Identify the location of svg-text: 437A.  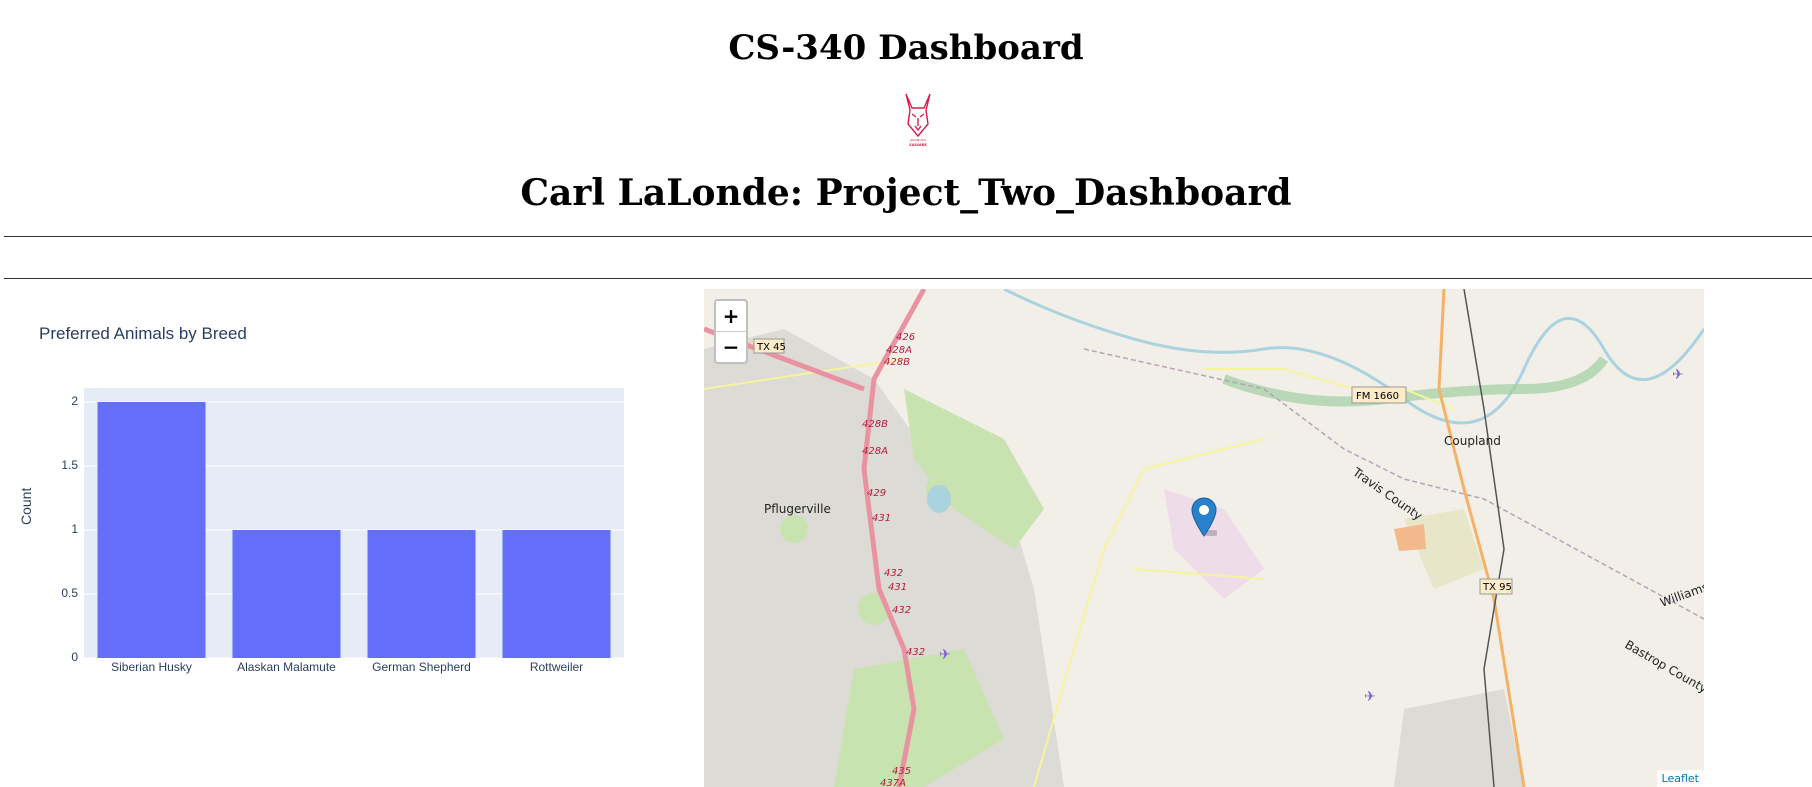
(893, 782).